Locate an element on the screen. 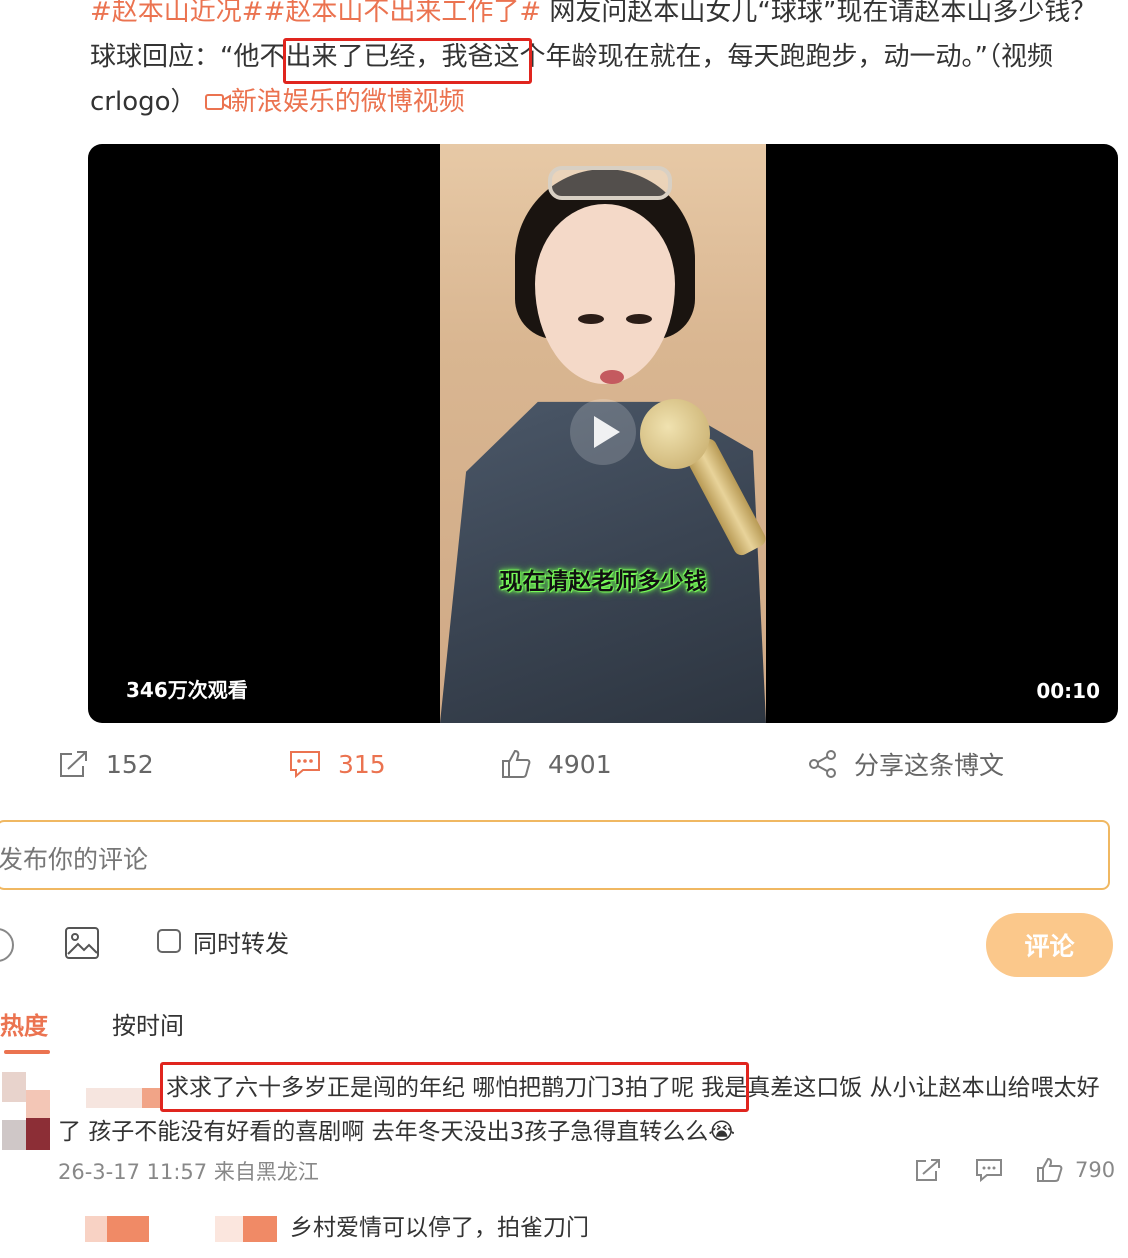 The height and width of the screenshot is (1258, 1128). like-button: 4901 is located at coordinates (556, 764).